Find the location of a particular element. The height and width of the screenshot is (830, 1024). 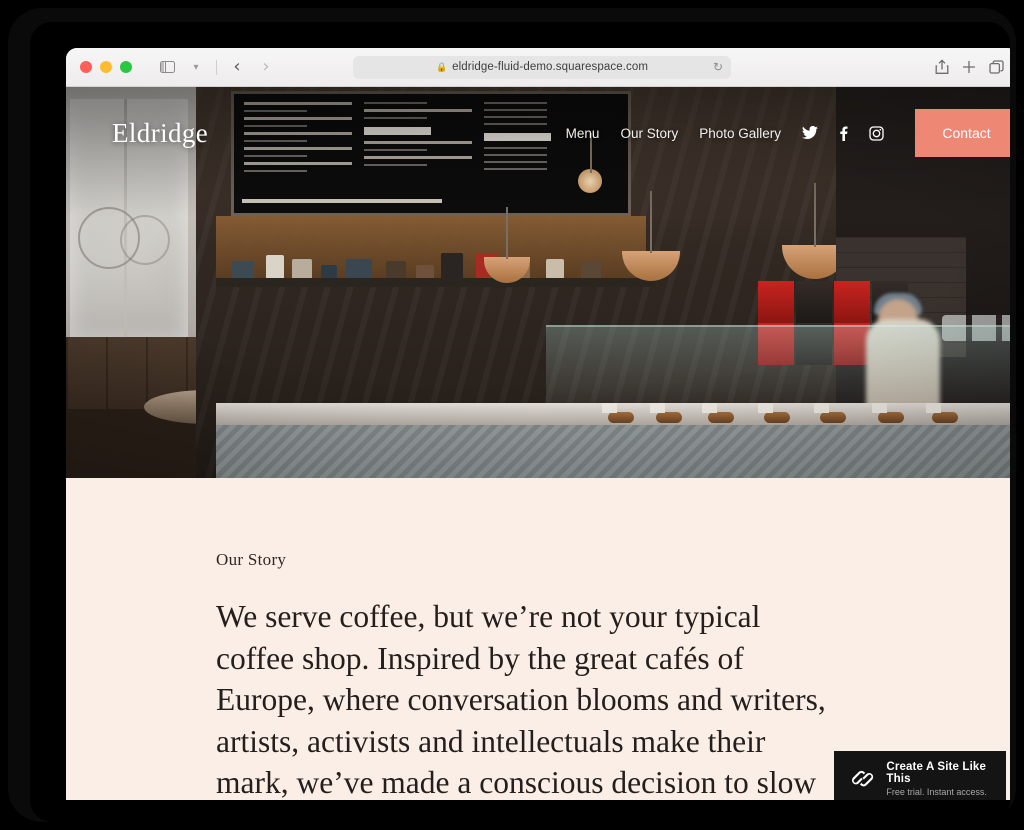

close-window-button is located at coordinates (86, 67).